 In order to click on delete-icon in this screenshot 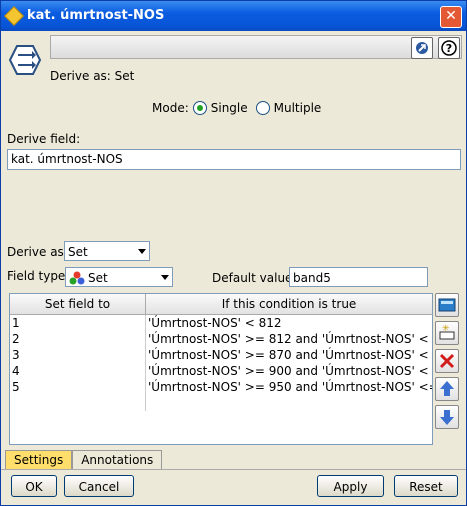, I will do `click(447, 361)`.